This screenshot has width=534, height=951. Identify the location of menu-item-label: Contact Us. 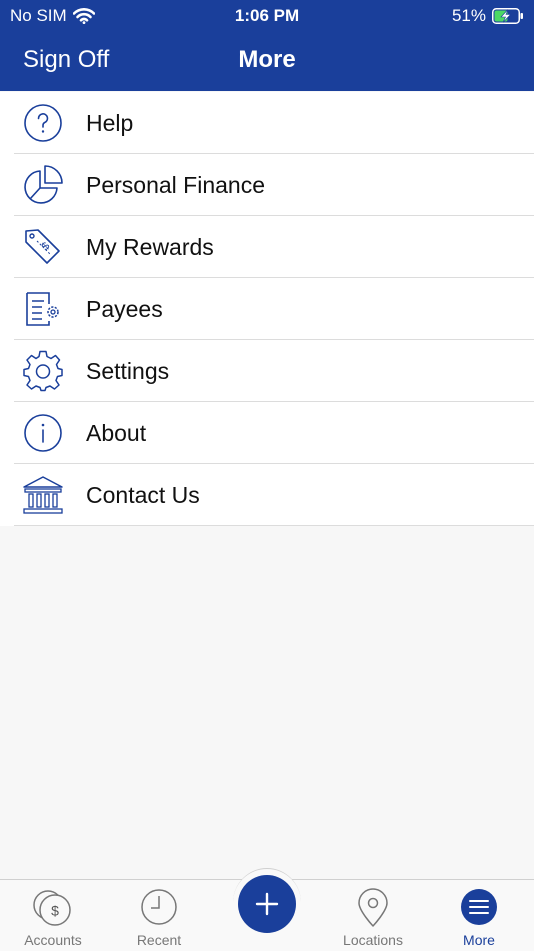
(143, 494).